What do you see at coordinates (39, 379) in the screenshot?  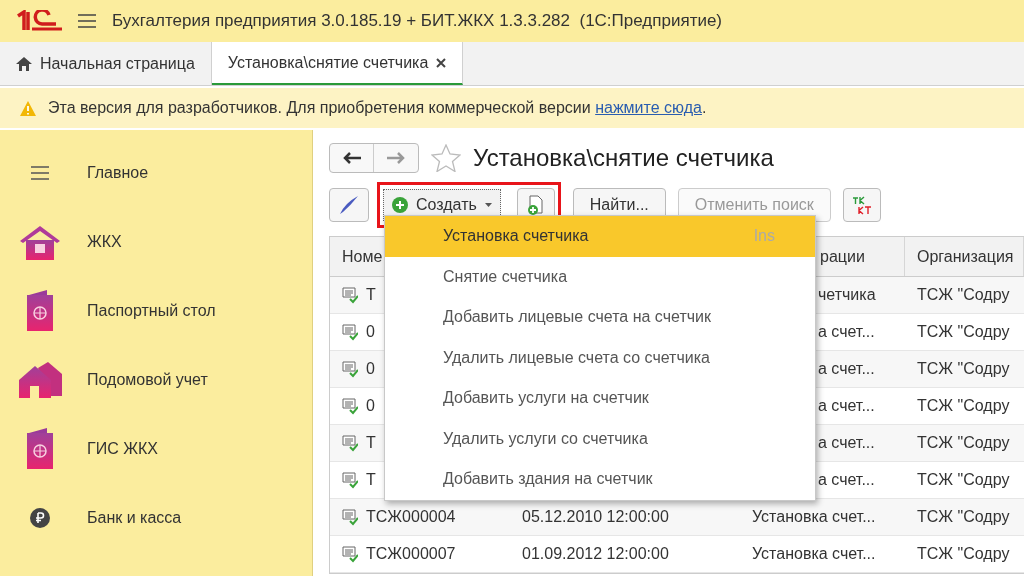 I see `houses-icon` at bounding box center [39, 379].